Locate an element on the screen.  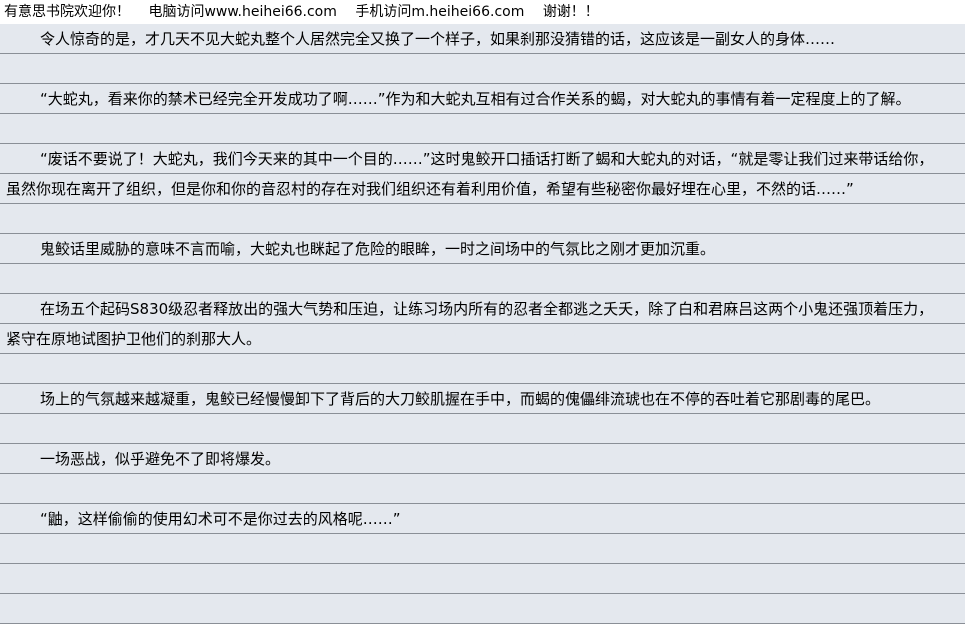
mobile-visit-link: 手机访问m.heihei66.com is located at coordinates (439, 12).